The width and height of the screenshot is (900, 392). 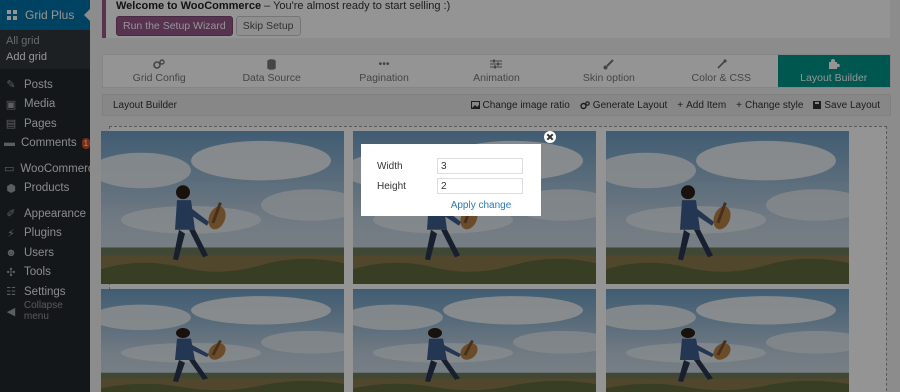 What do you see at coordinates (550, 137) in the screenshot?
I see `close-icon` at bounding box center [550, 137].